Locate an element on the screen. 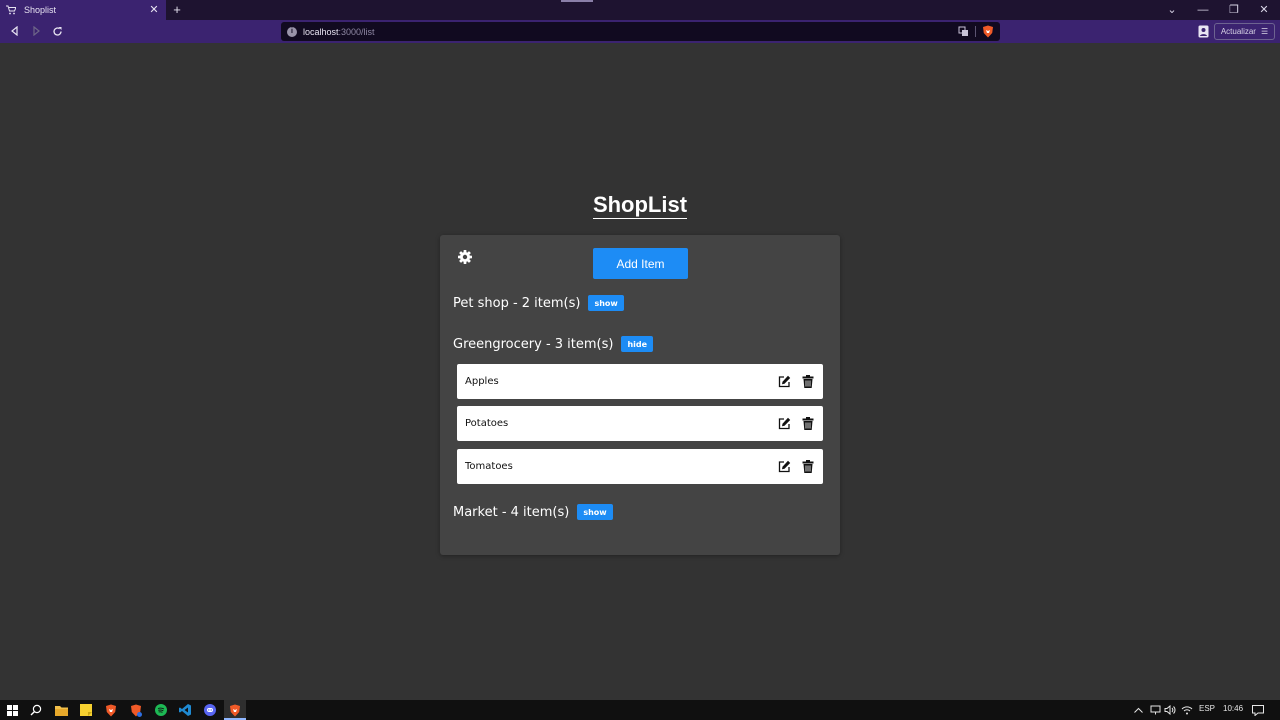 Image resolution: width=1280 pixels, height=720 pixels. reload-button is located at coordinates (57, 31).